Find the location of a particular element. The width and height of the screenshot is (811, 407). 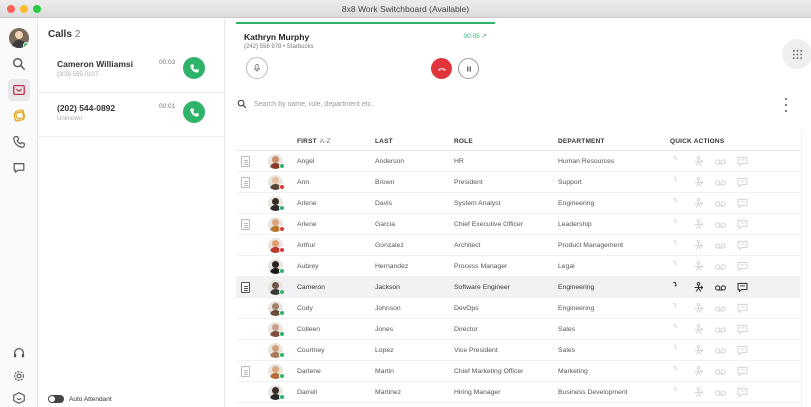

table-row: Aubrey Hernandez Process Manager Legal is located at coordinates (518, 266).